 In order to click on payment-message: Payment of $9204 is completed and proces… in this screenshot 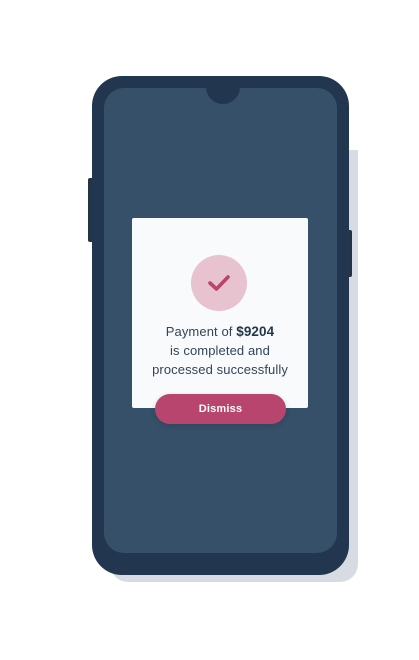, I will do `click(220, 350)`.